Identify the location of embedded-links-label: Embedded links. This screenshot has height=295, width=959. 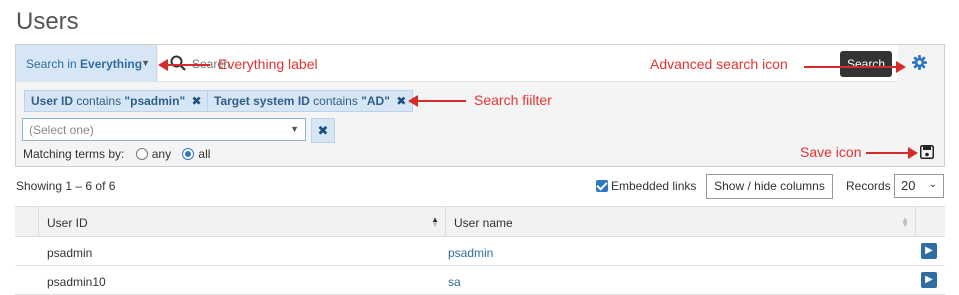
(654, 186).